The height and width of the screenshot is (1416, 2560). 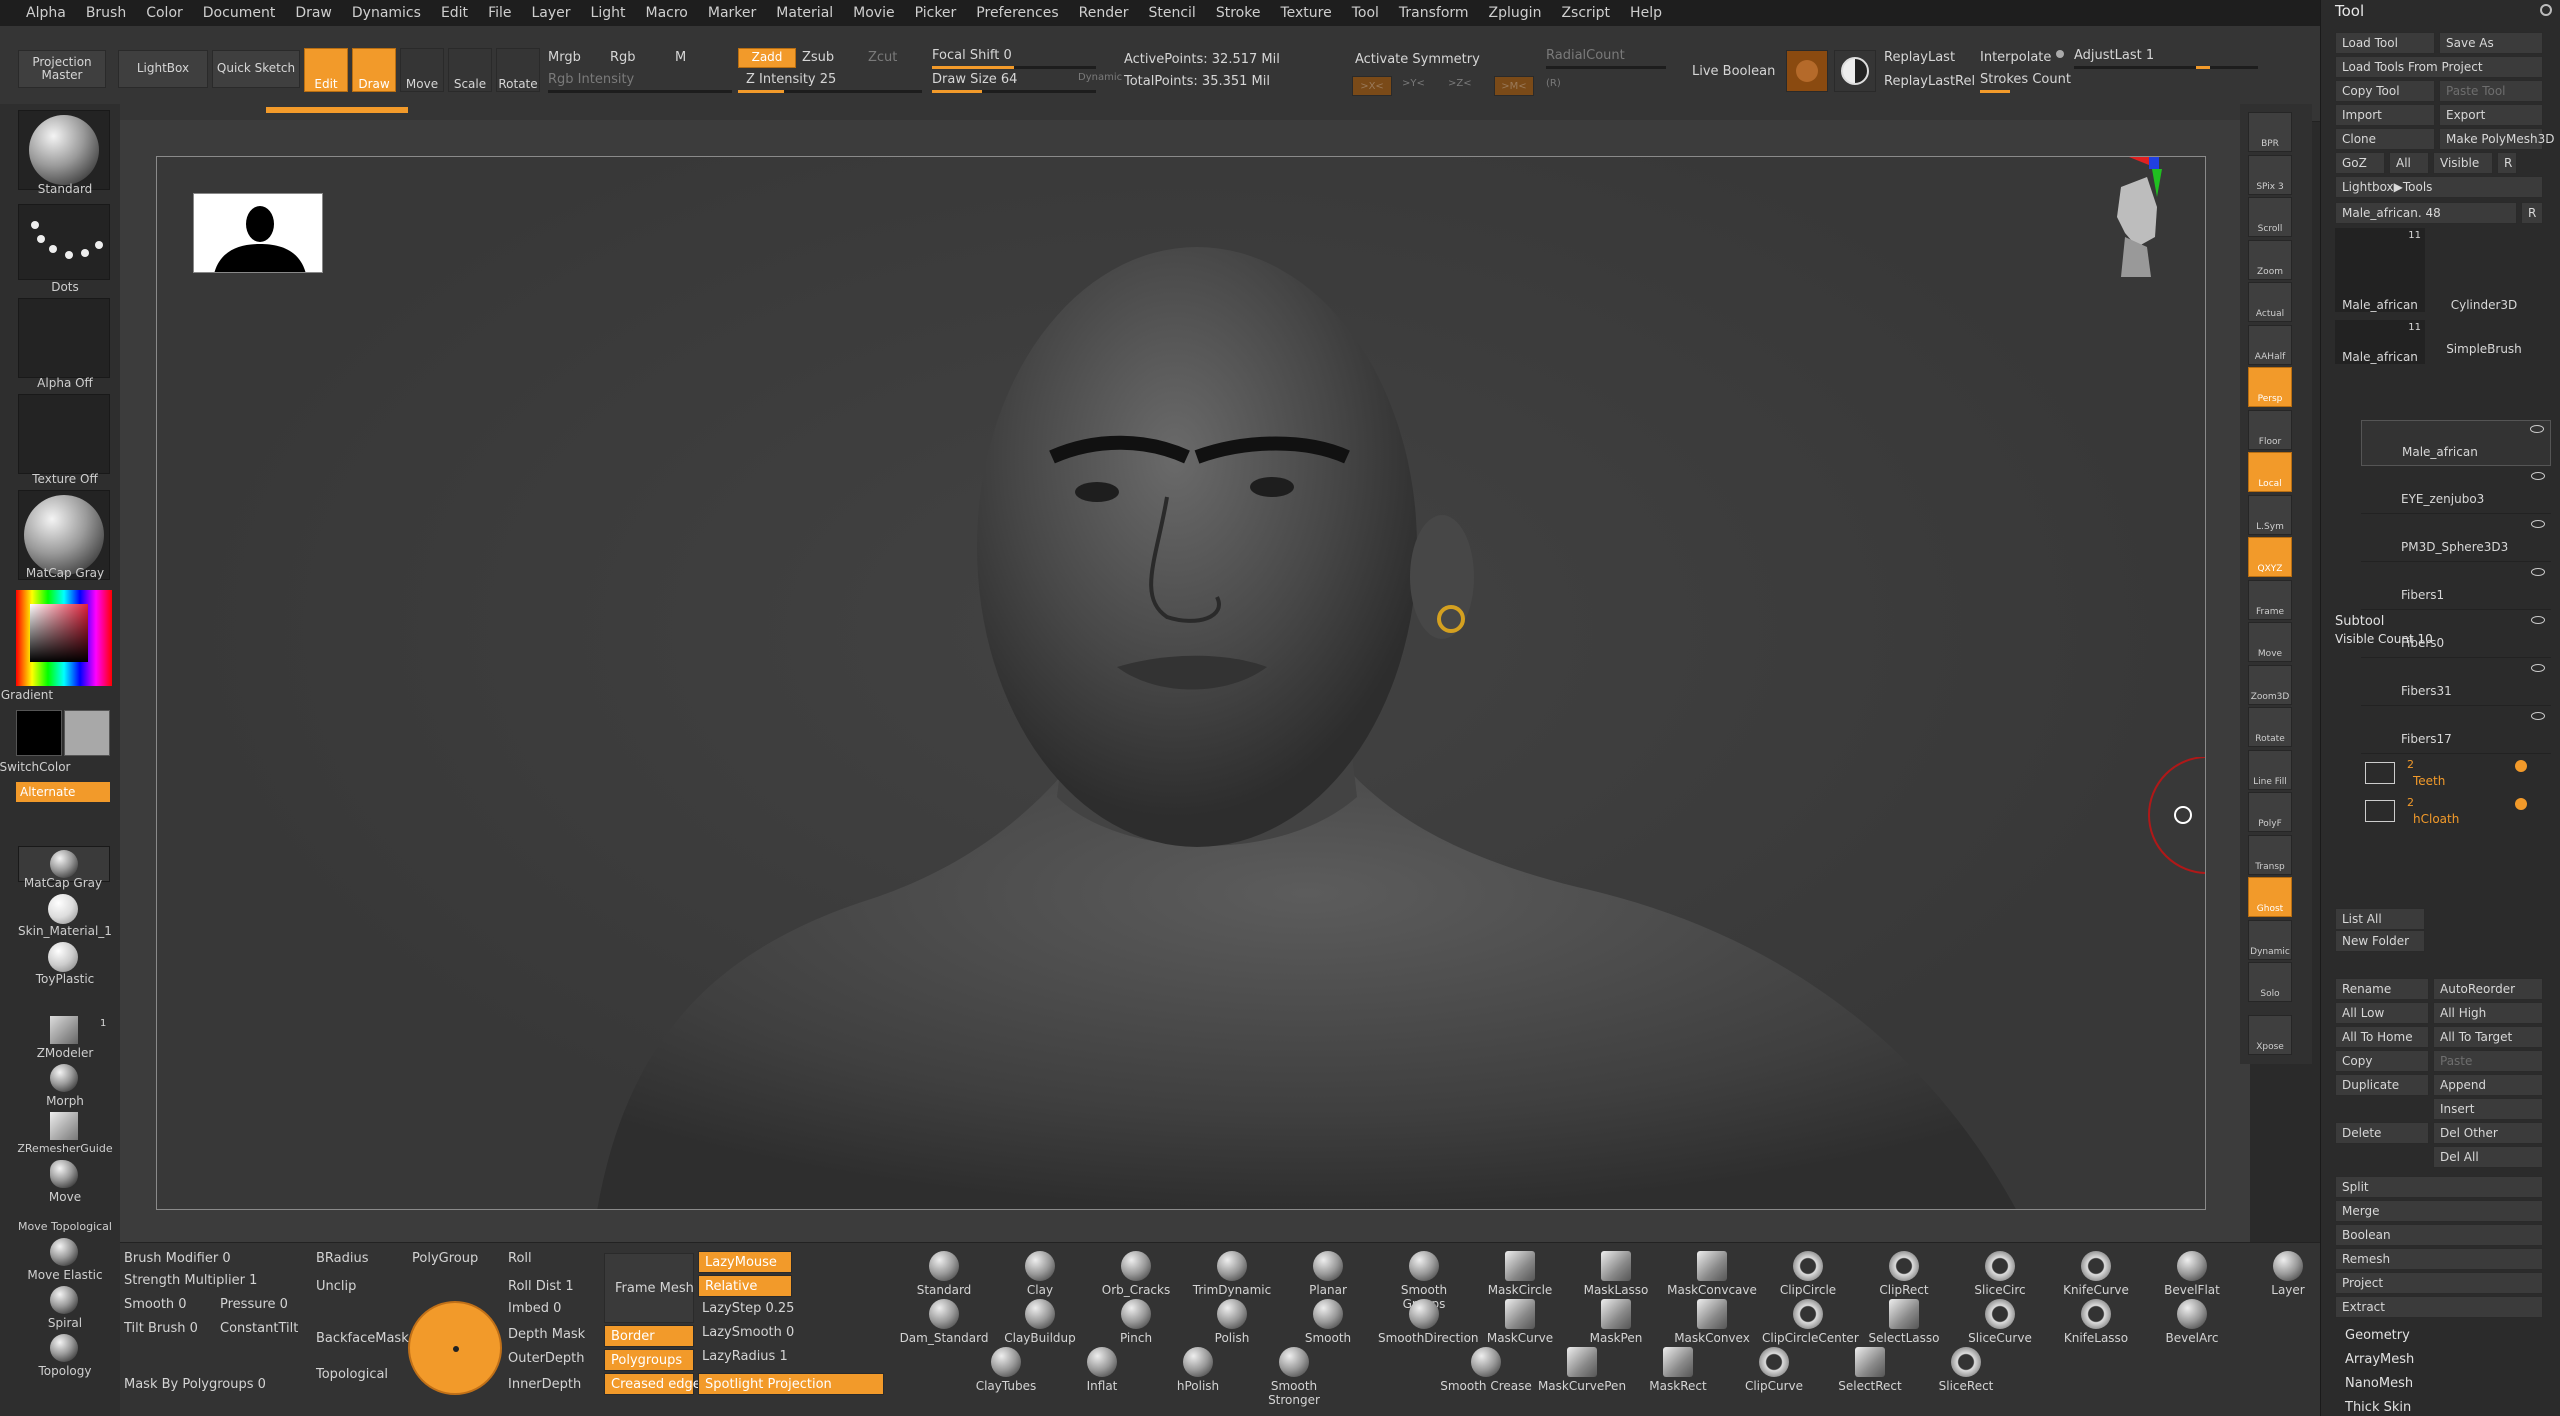 What do you see at coordinates (1515, 13) in the screenshot?
I see `menu-zplugin: Zplugin` at bounding box center [1515, 13].